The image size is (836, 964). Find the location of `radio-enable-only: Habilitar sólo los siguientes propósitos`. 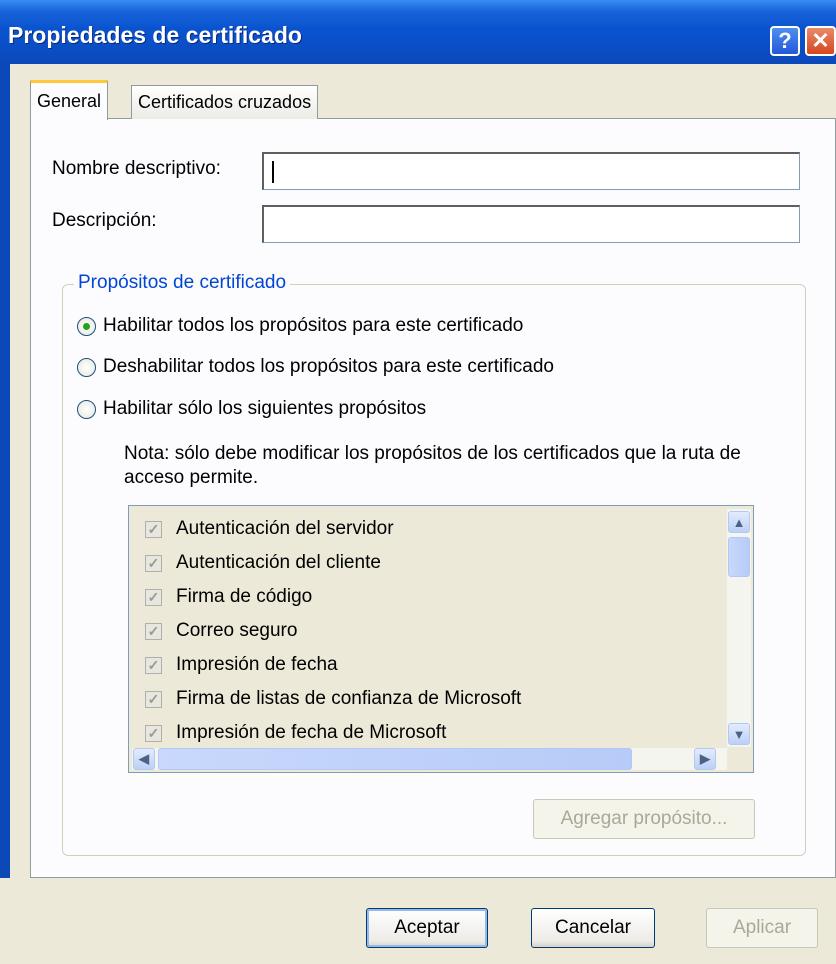

radio-enable-only: Habilitar sólo los siguientes propósitos is located at coordinates (251, 409).